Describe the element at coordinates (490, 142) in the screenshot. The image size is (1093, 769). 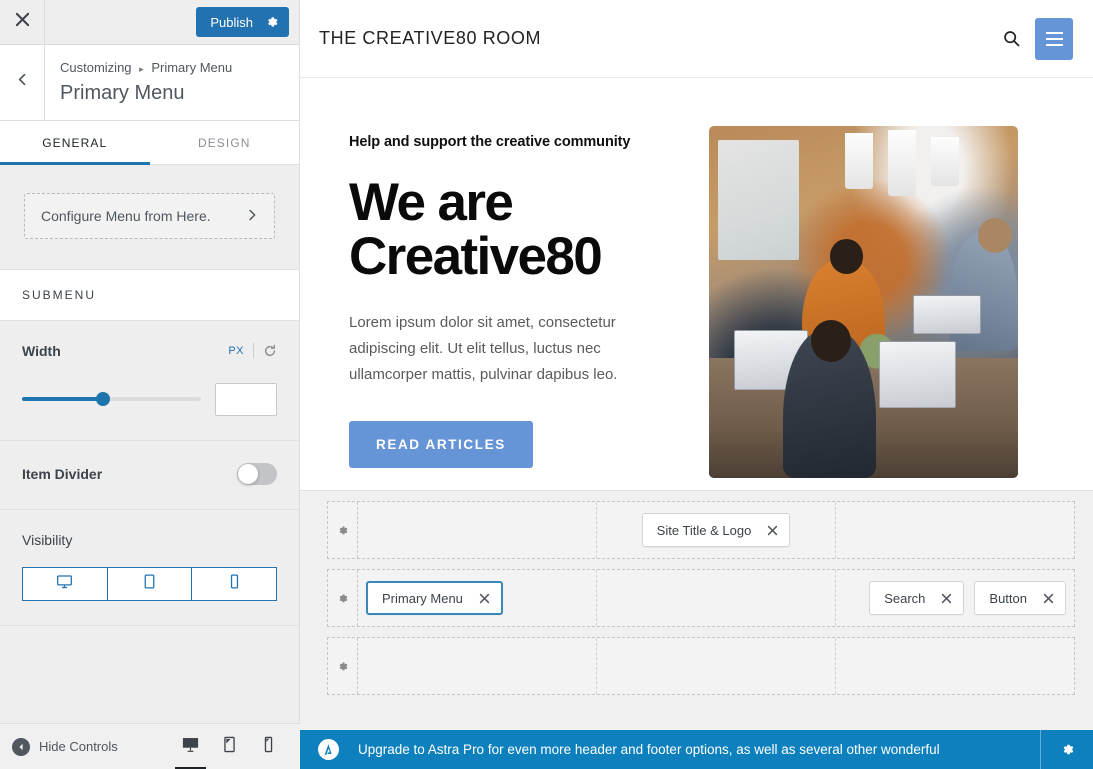
I see `hero-eyebrow: Help and support the creative community` at that location.